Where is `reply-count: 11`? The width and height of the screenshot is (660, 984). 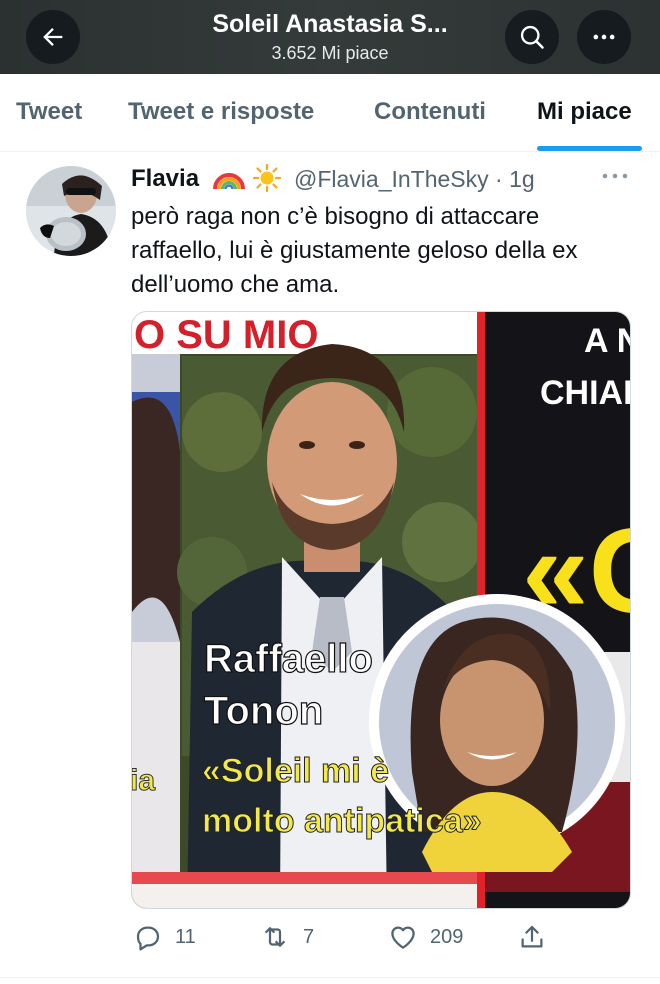 reply-count: 11 is located at coordinates (185, 936).